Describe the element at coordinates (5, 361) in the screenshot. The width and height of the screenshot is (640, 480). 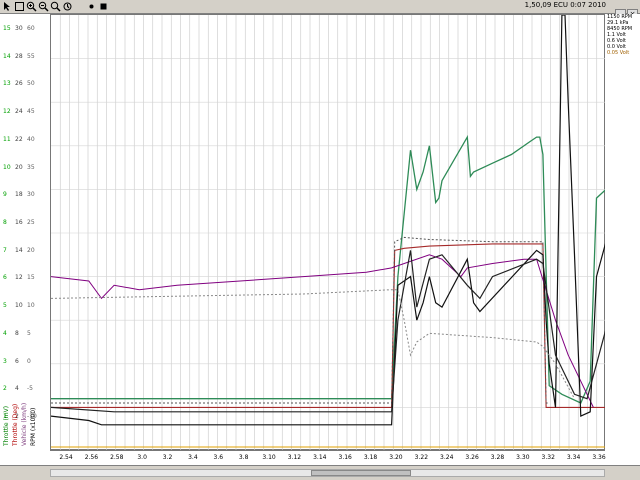
I see `axis-tick-label: 3` at that location.